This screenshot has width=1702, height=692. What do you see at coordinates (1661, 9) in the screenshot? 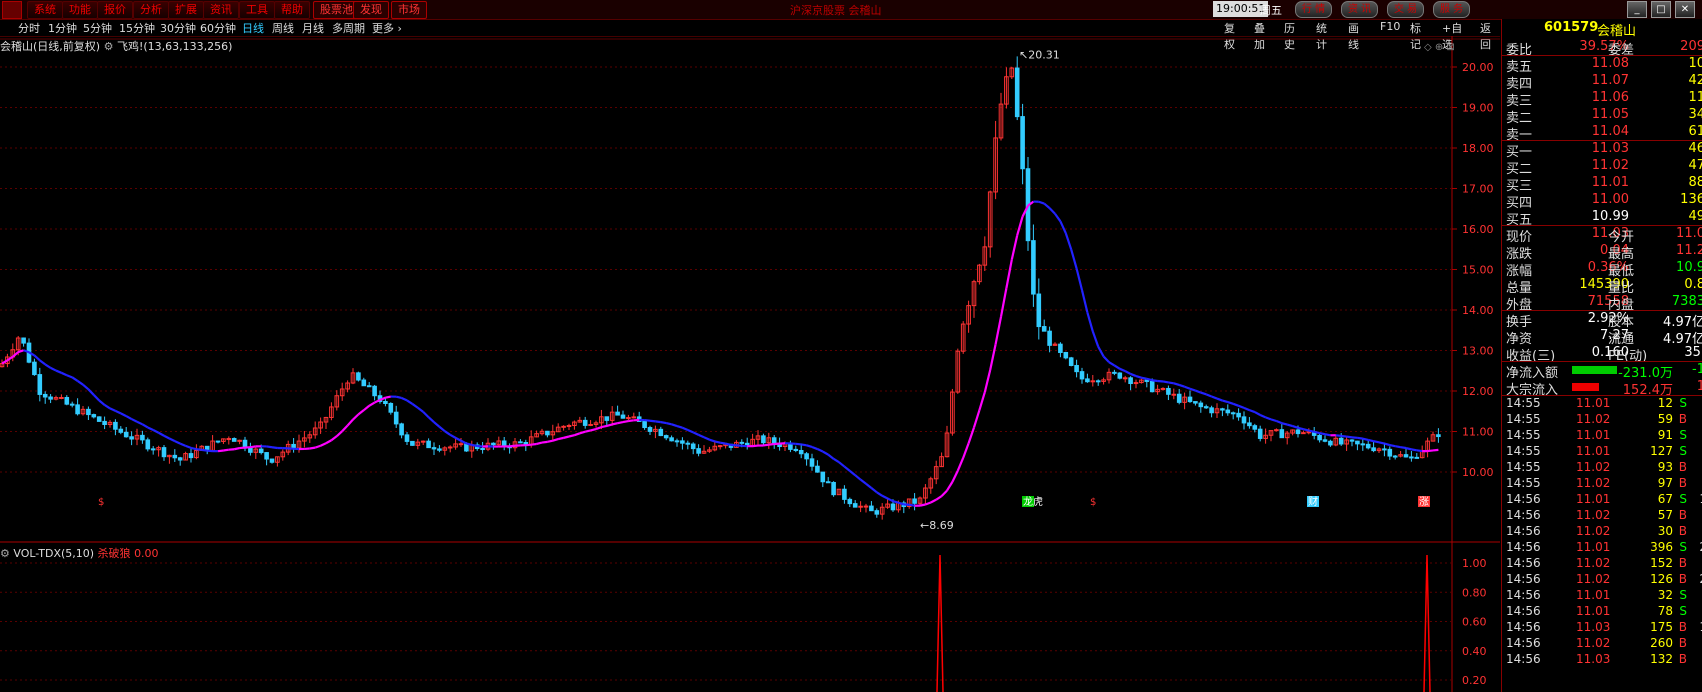
I see `maximize-icon: □` at bounding box center [1661, 9].